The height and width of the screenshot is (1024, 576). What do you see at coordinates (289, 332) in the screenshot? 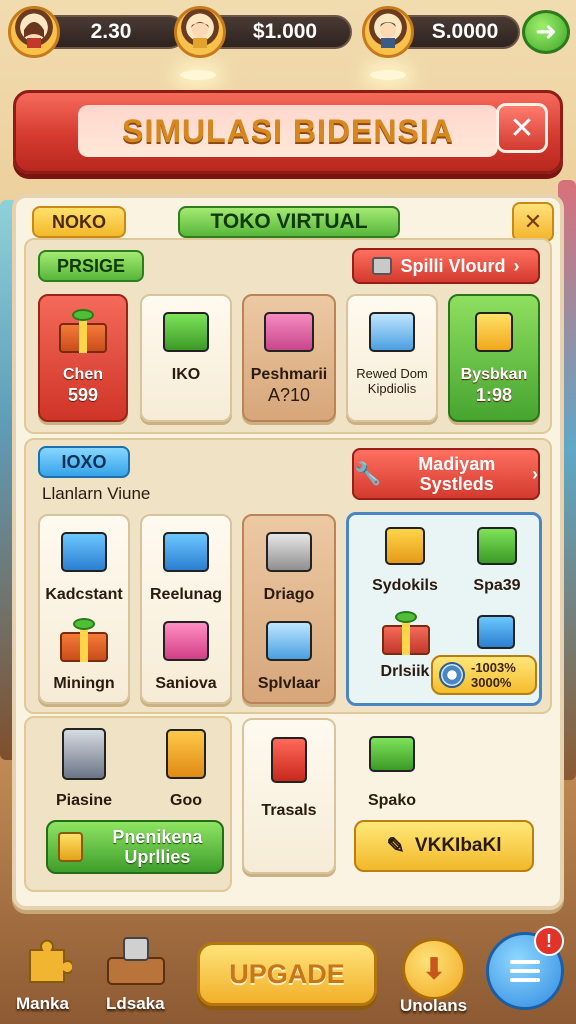
I see `bus-icon` at bounding box center [289, 332].